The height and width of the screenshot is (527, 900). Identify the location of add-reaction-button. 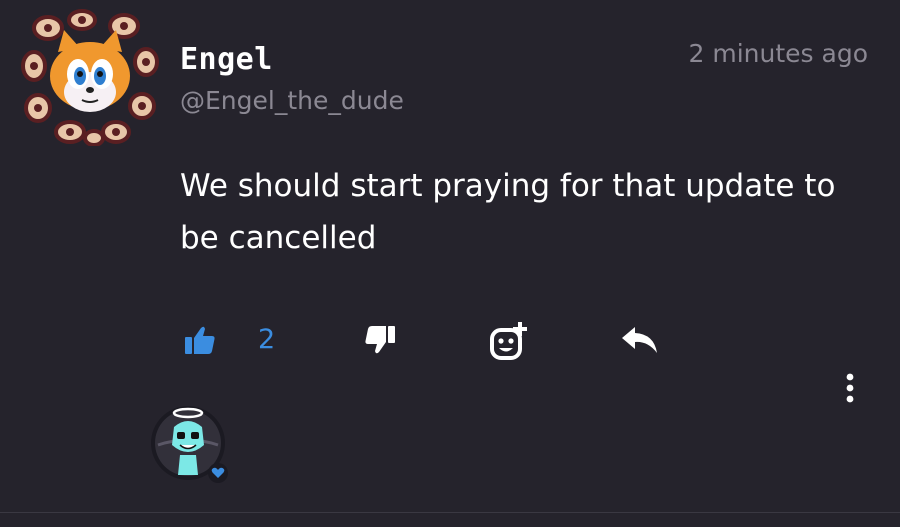
(509, 341).